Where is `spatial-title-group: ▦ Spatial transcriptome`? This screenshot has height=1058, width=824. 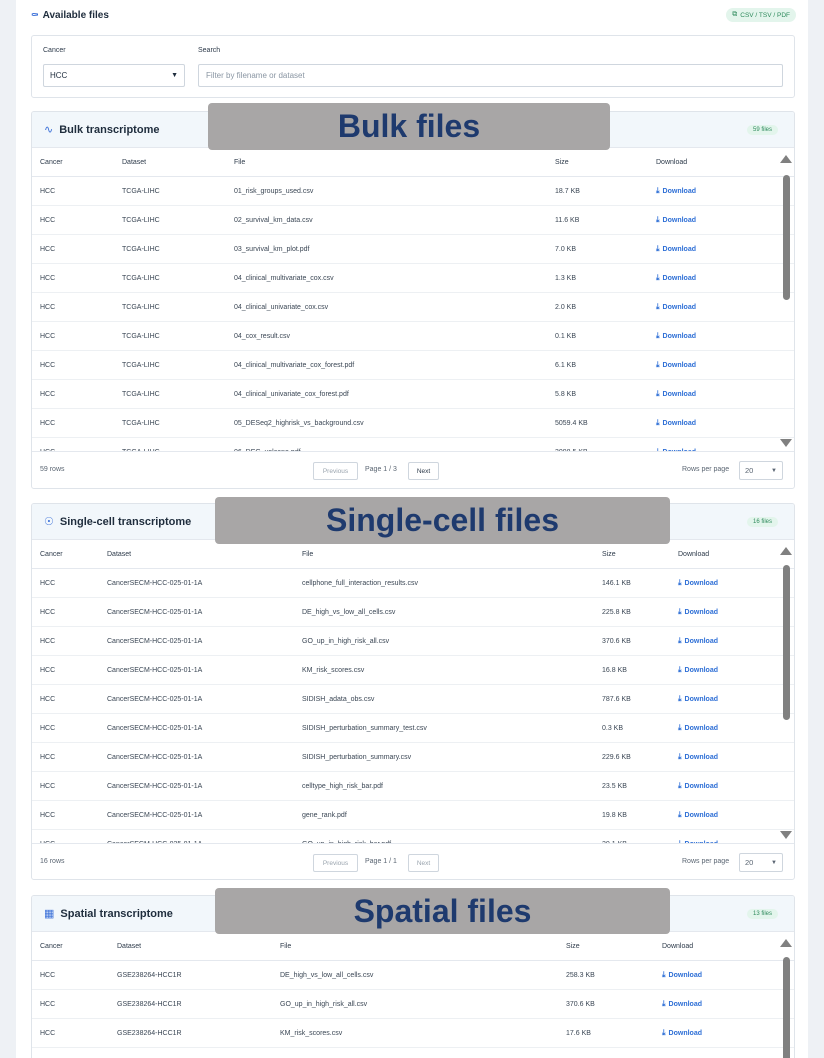 spatial-title-group: ▦ Spatial transcriptome is located at coordinates (108, 914).